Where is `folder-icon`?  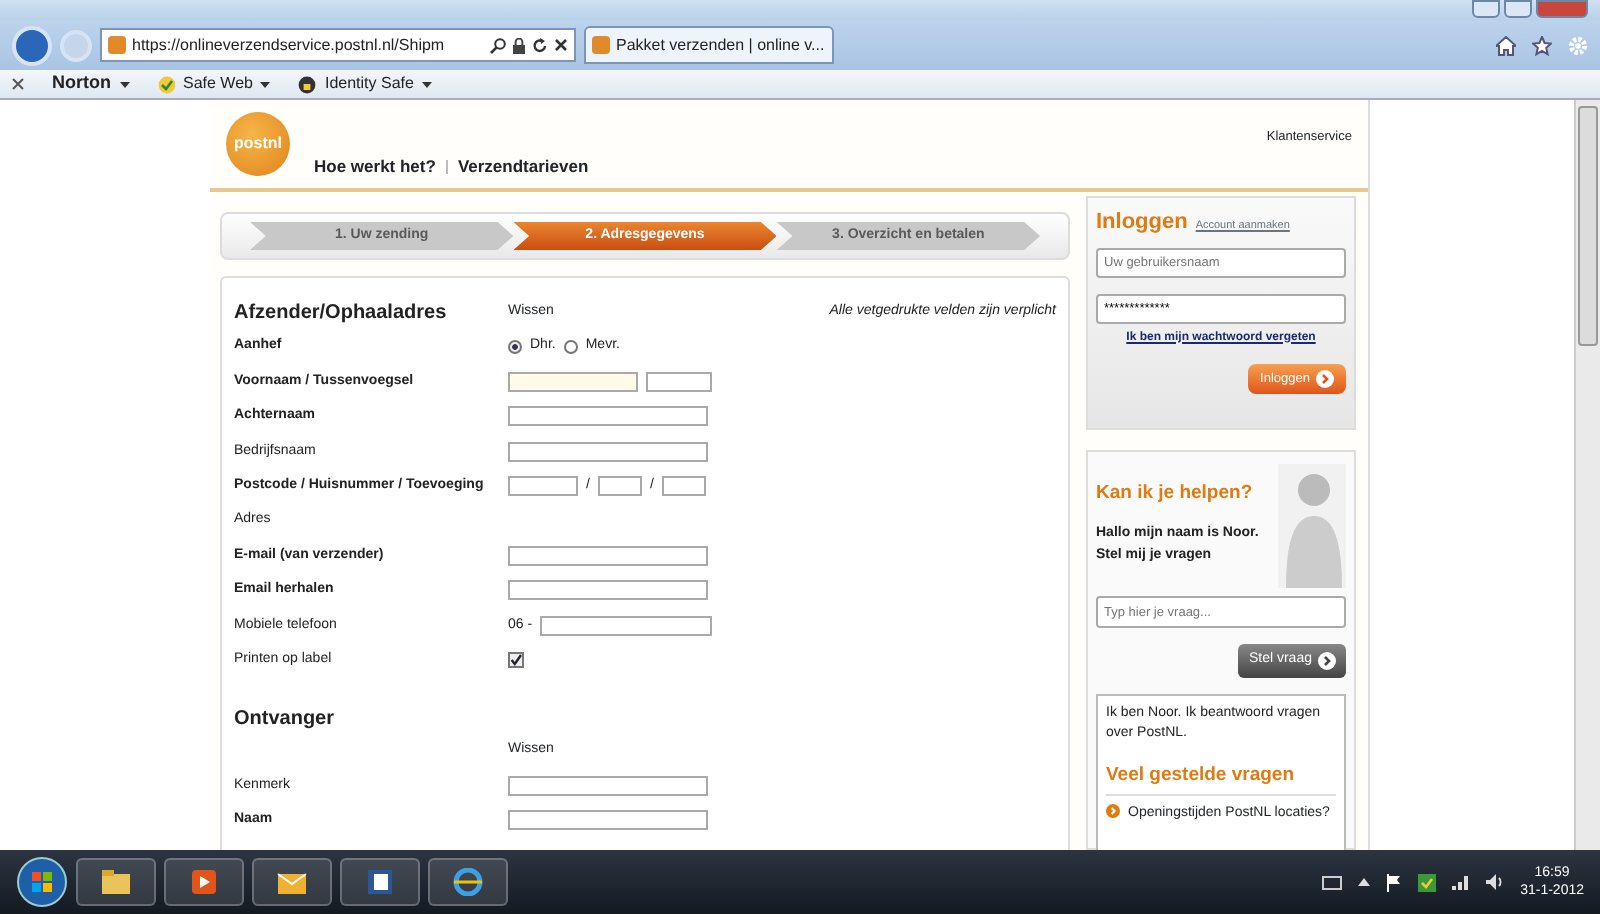 folder-icon is located at coordinates (116, 882).